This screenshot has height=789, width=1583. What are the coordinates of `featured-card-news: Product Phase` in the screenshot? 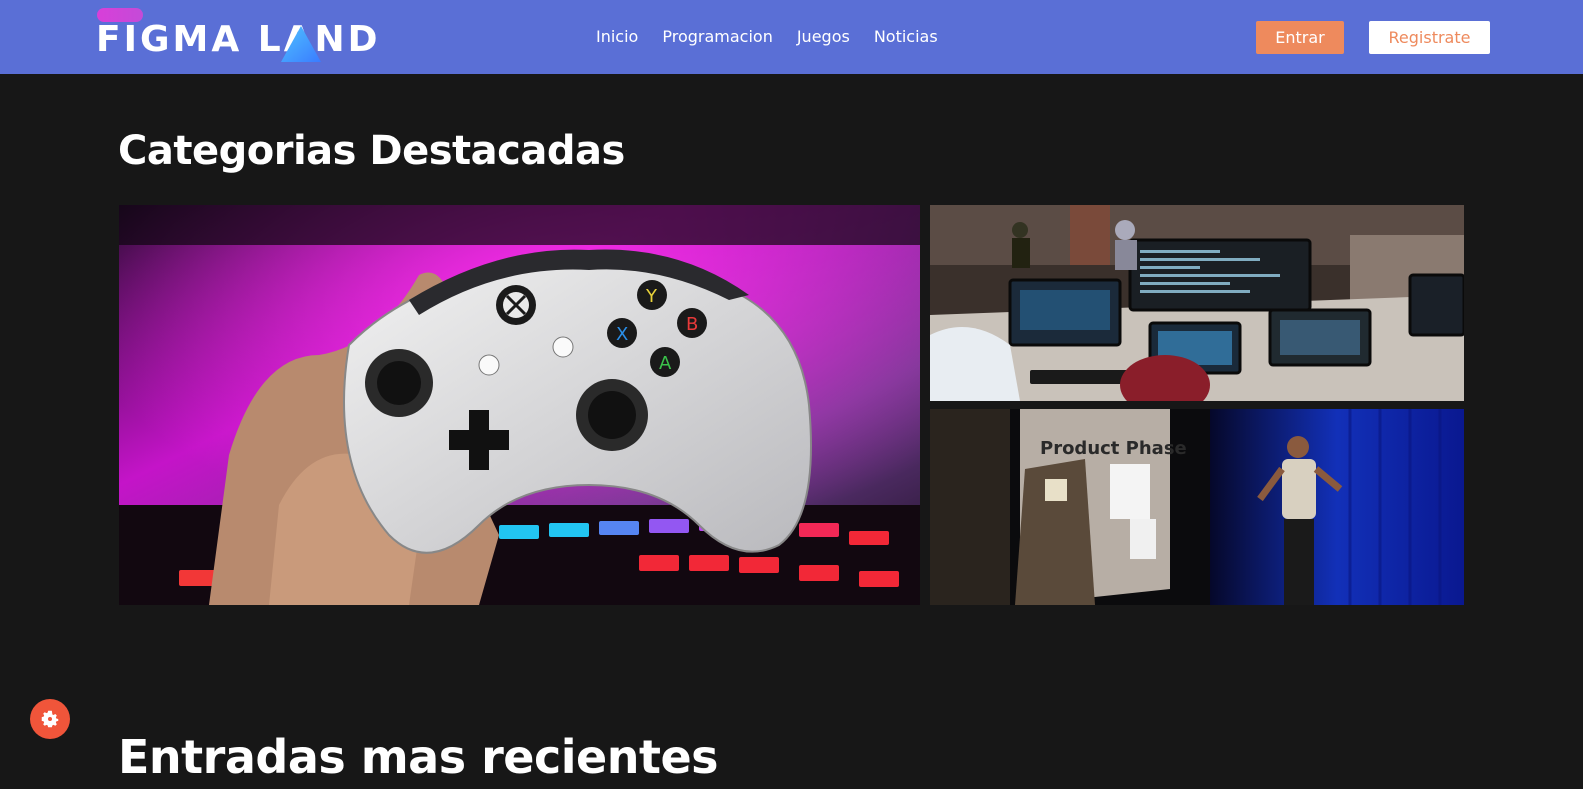 It's located at (1197, 507).